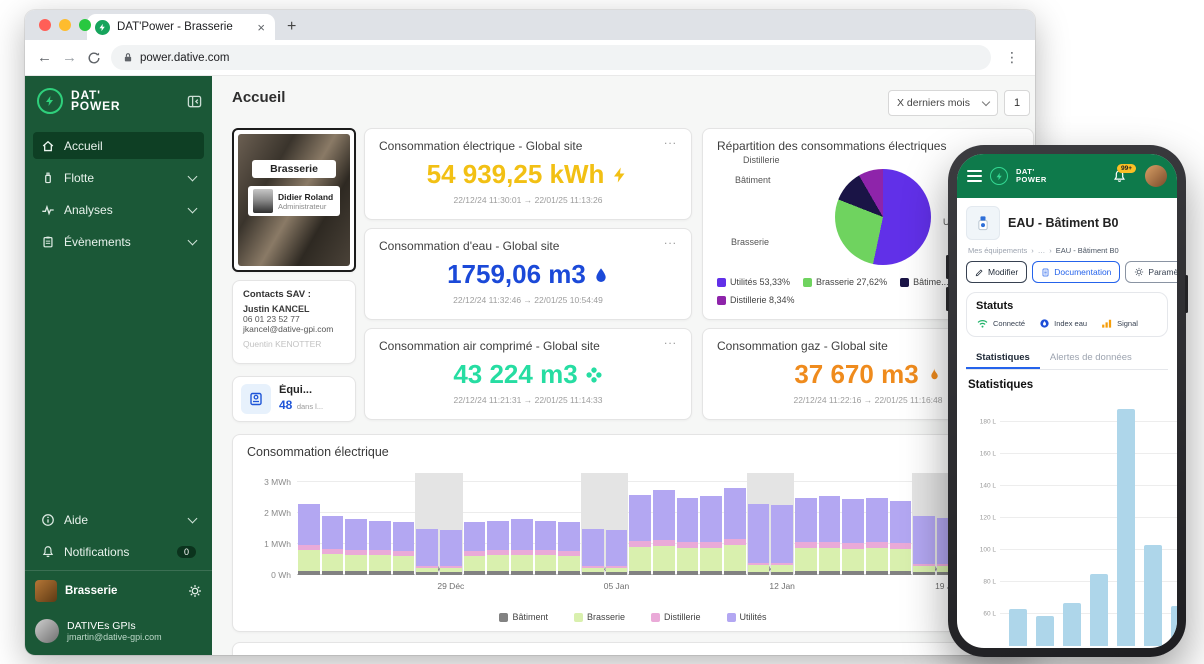 Image resolution: width=1204 pixels, height=664 pixels. What do you see at coordinates (760, 282) in the screenshot?
I see `legend-label: Utilités 53,33%` at bounding box center [760, 282].